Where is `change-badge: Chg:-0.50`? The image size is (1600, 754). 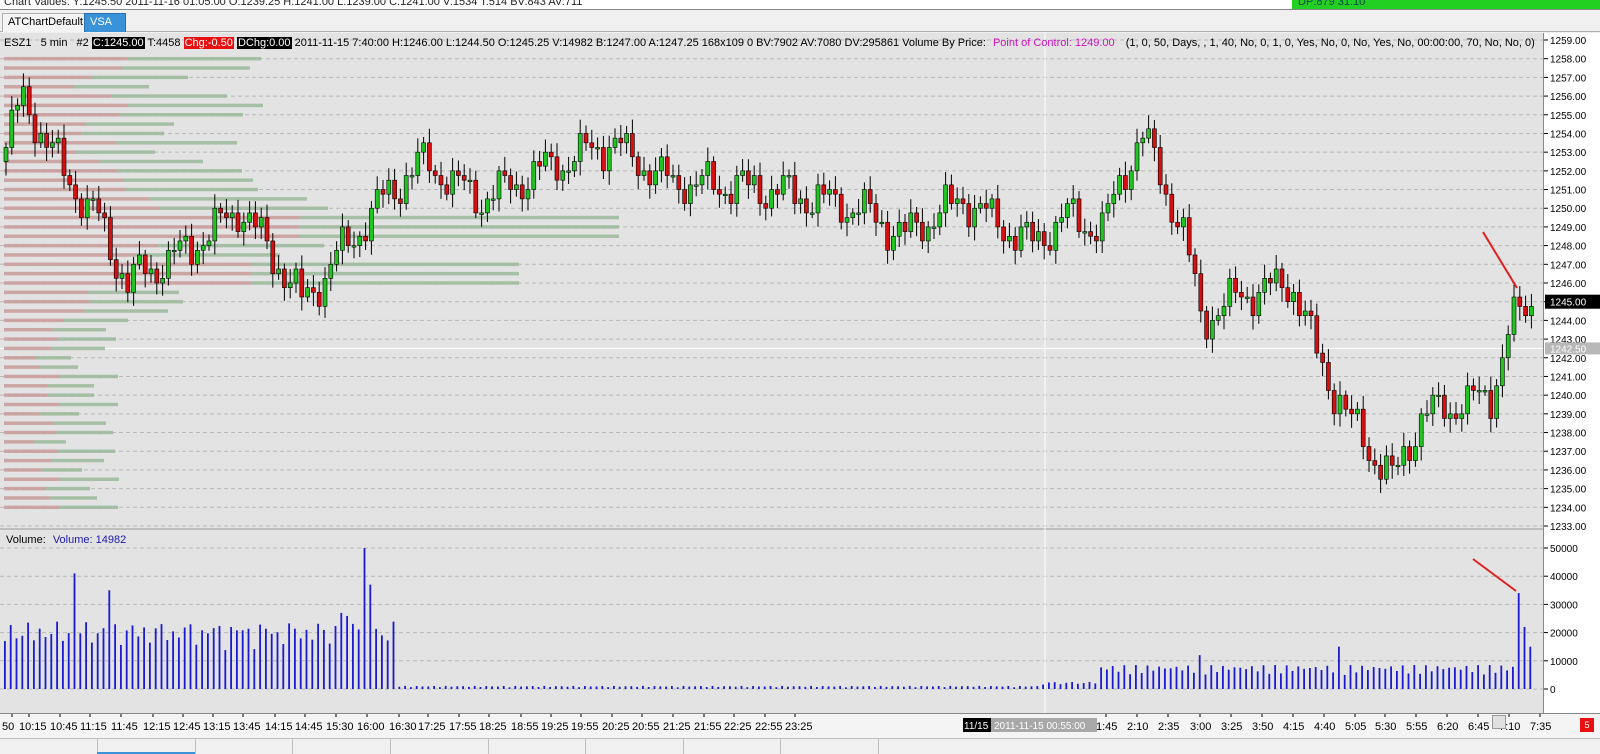 change-badge: Chg:-0.50 is located at coordinates (208, 43).